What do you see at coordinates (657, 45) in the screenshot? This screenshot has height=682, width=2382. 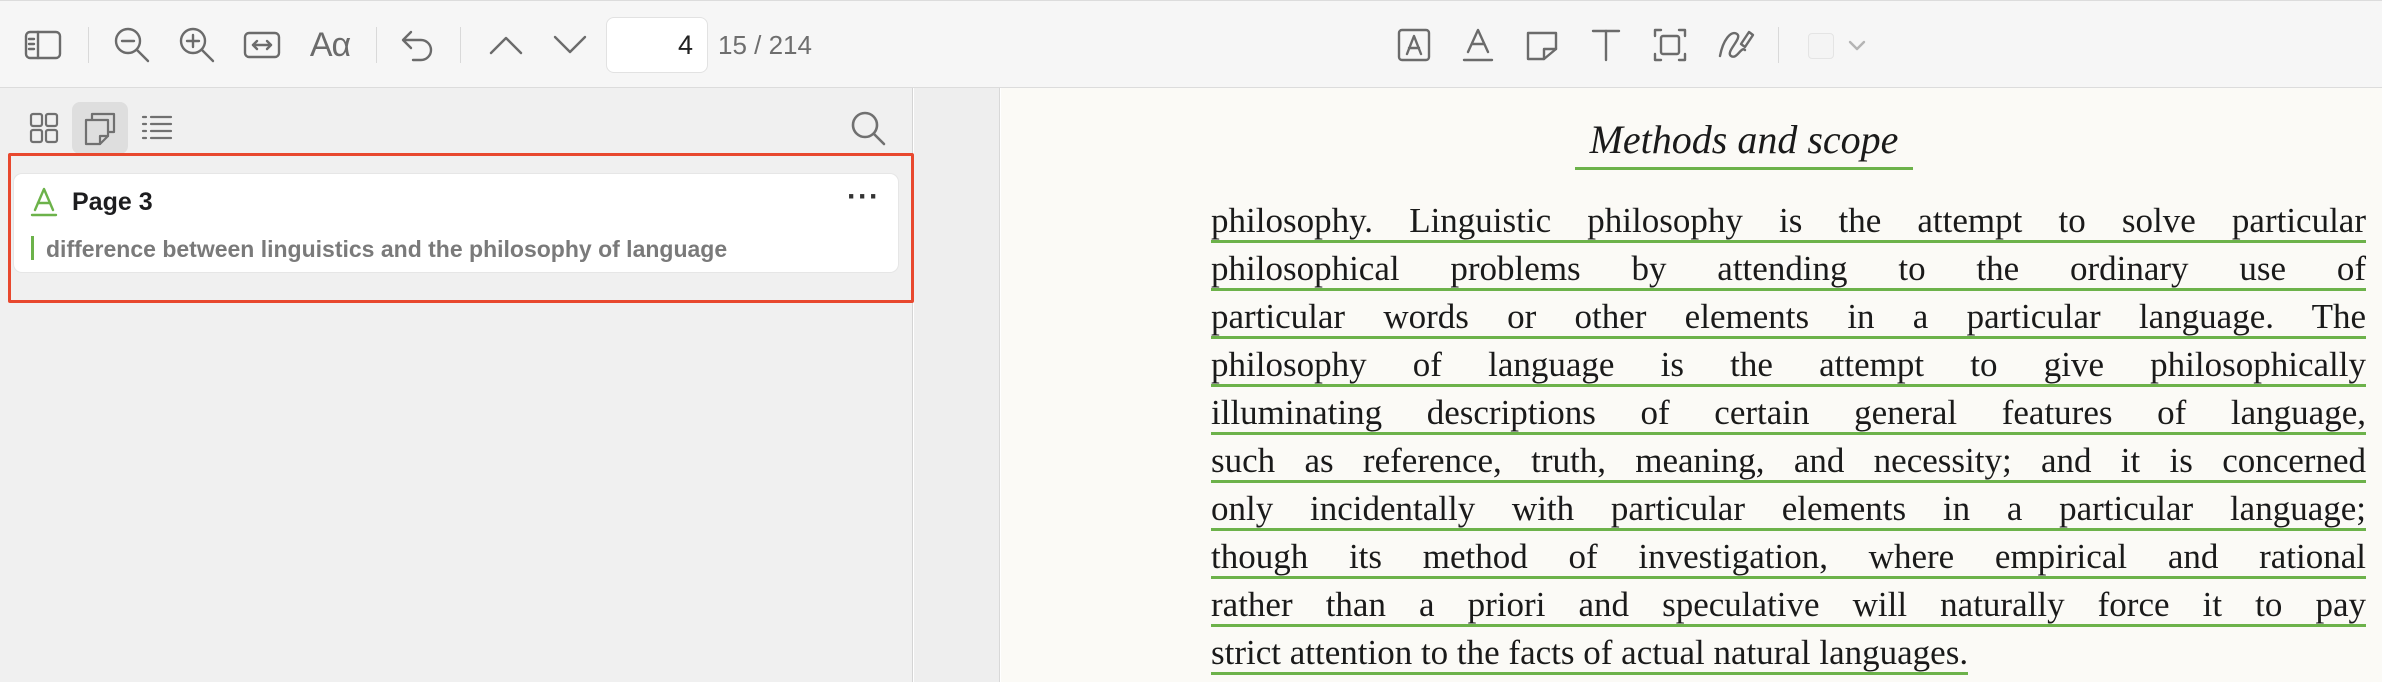 I see `page-number-input: 4` at bounding box center [657, 45].